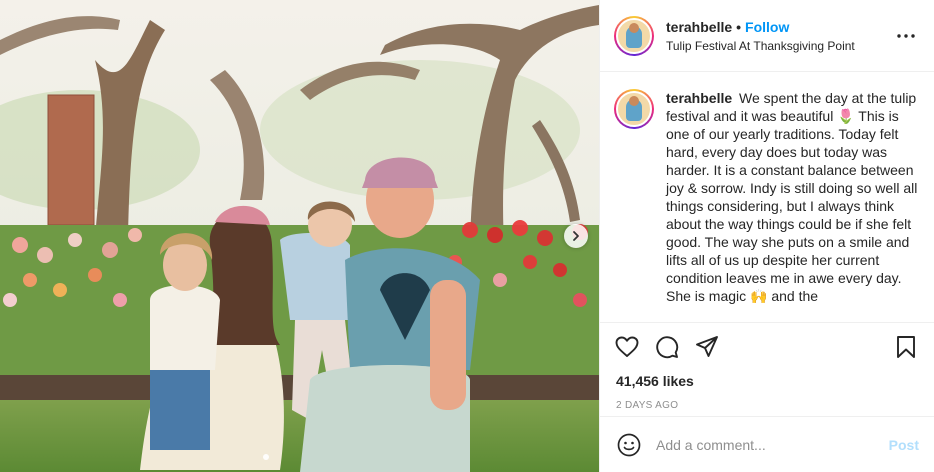  Describe the element at coordinates (780, 46) in the screenshot. I see `location-link: Tulip Festival At Thanksgiving Point` at that location.